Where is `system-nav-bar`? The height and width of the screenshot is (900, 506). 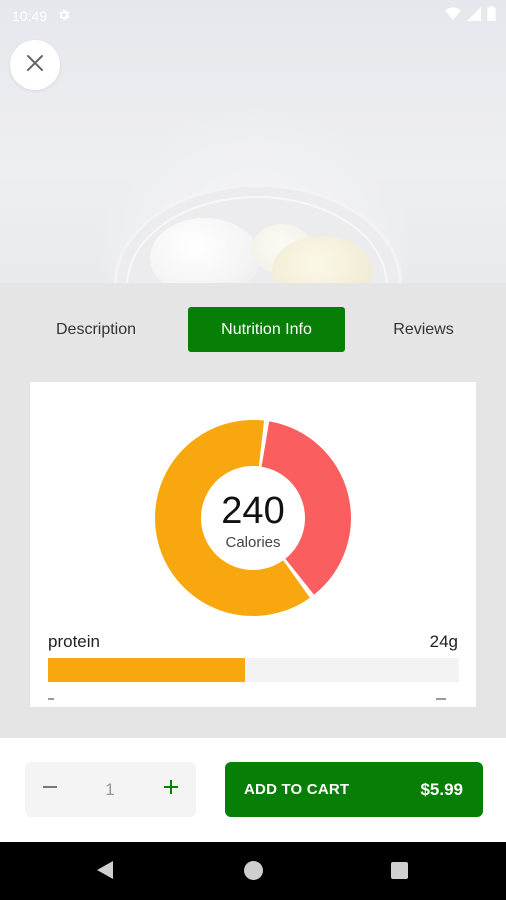
system-nav-bar is located at coordinates (253, 871).